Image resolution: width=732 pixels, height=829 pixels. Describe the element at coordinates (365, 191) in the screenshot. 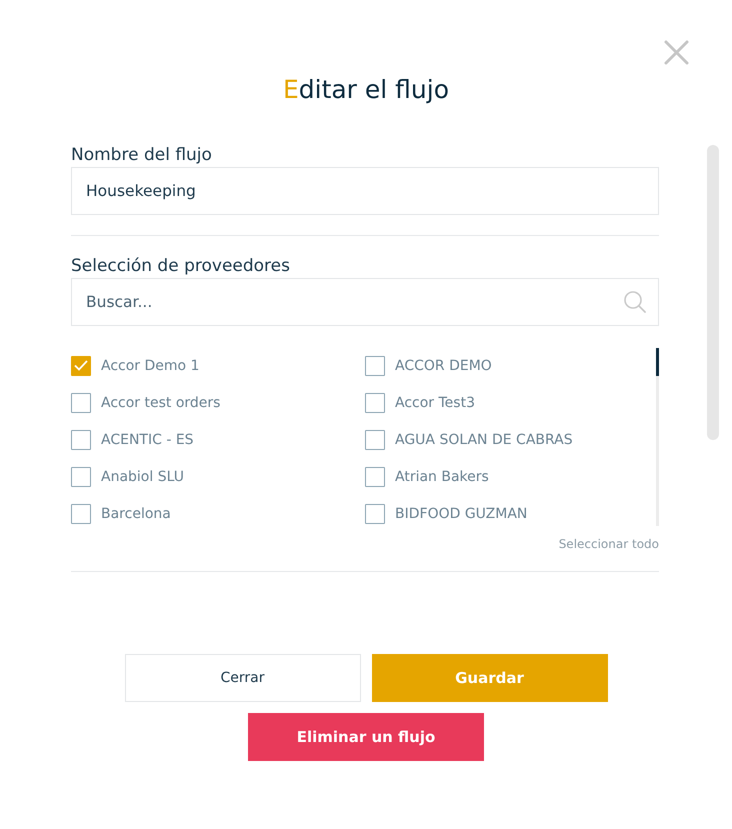

I see `flow-name-field: Housekeeping` at that location.